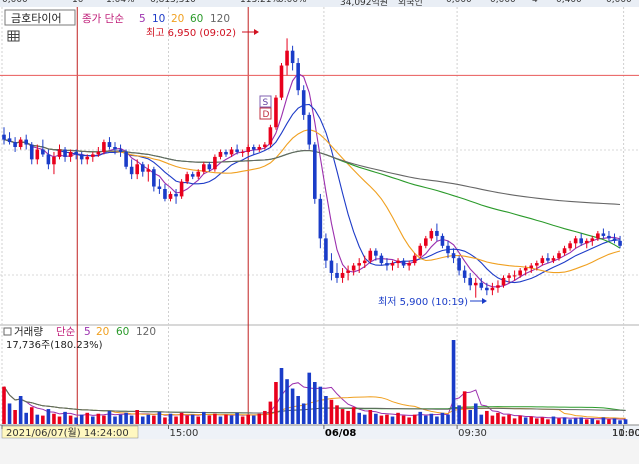 The height and width of the screenshot is (464, 639). What do you see at coordinates (472, 433) in the screenshot?
I see `x-tick-label: 09:30` at bounding box center [472, 433].